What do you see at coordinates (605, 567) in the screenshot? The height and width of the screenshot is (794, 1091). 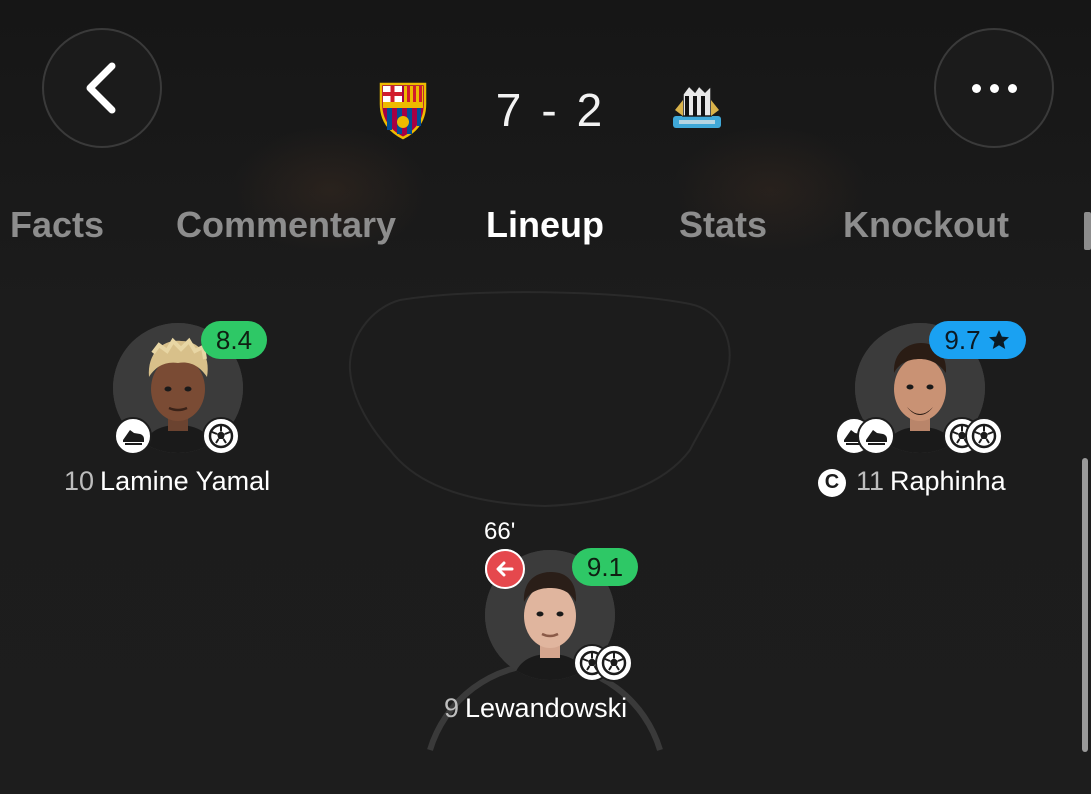 I see `player-rating: 9.1` at bounding box center [605, 567].